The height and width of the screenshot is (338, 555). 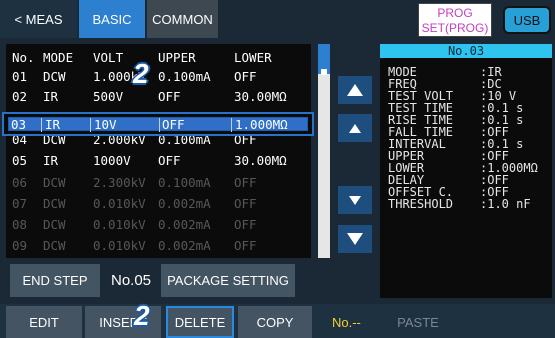 What do you see at coordinates (506, 322) in the screenshot?
I see `bottom-bar-spacer` at bounding box center [506, 322].